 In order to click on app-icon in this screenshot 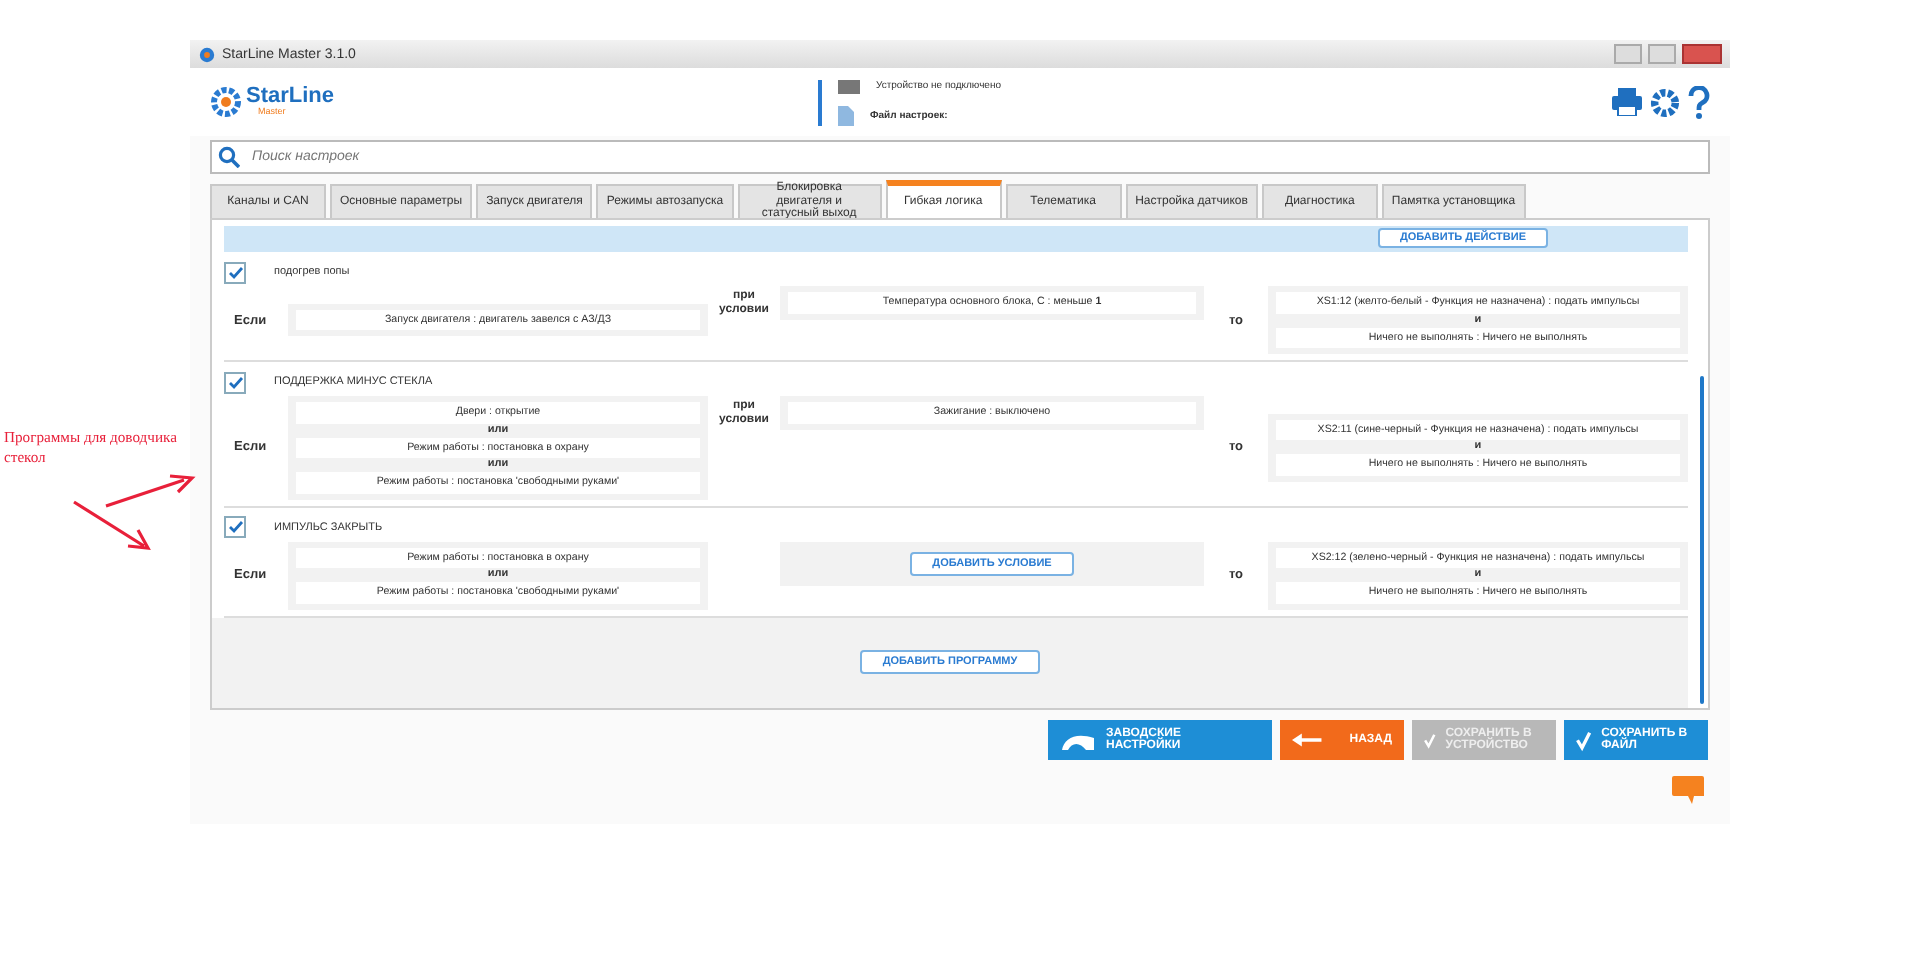, I will do `click(207, 54)`.